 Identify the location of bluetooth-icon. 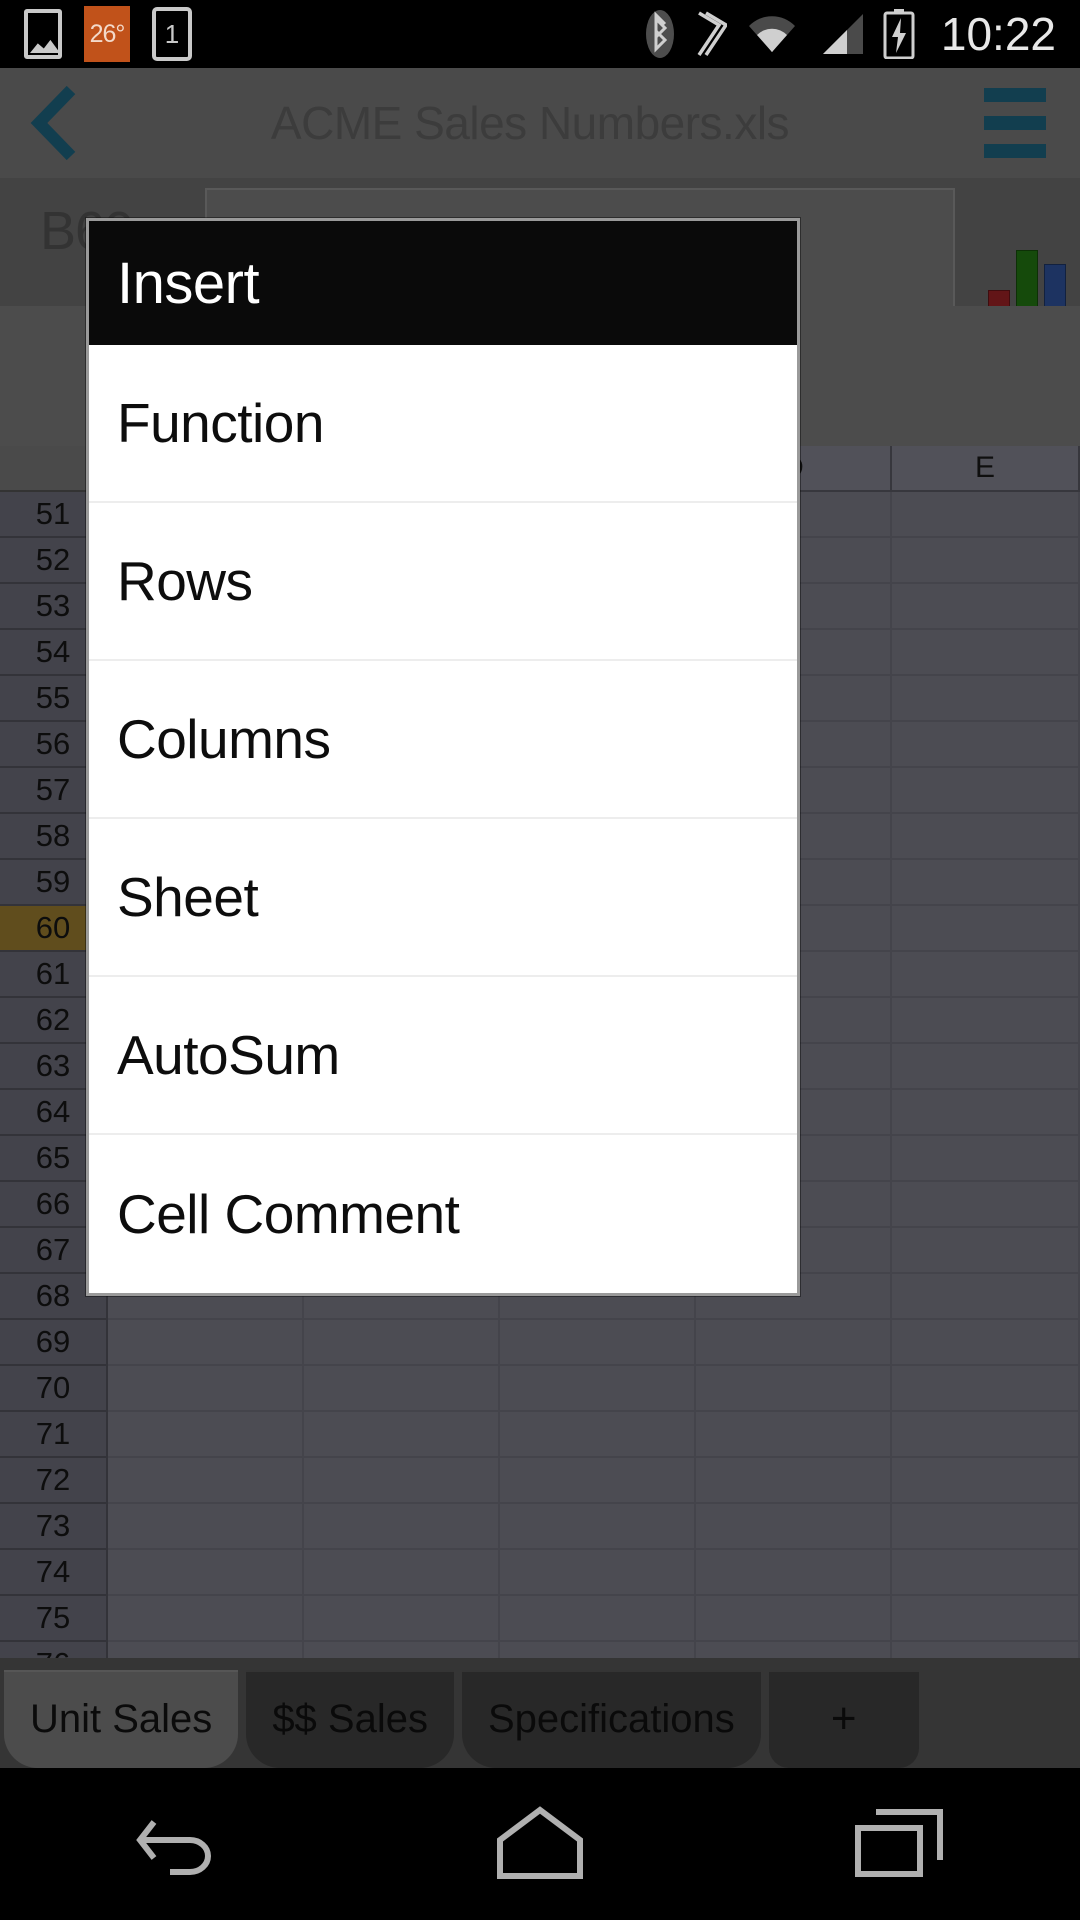
(660, 34).